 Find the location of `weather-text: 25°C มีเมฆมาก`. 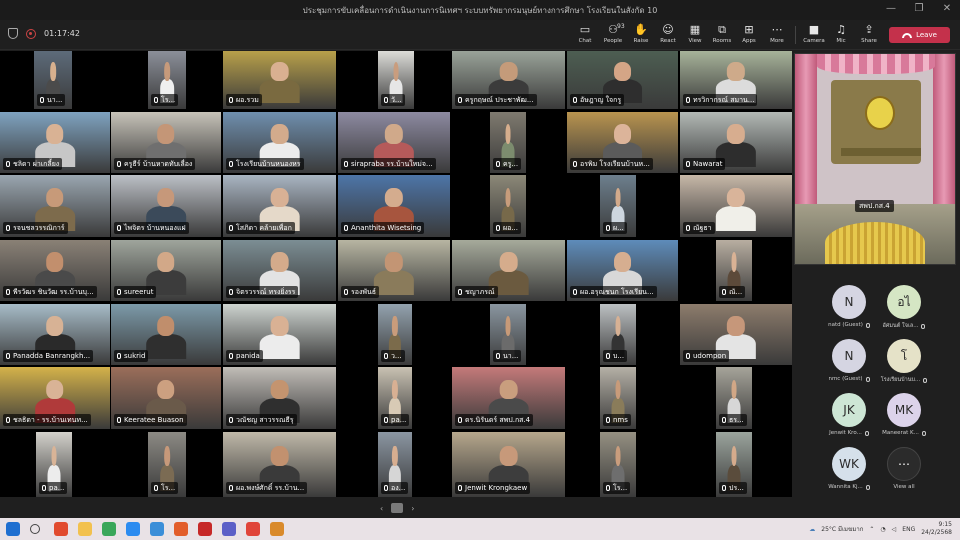

weather-text: 25°C มีเมฆมาก is located at coordinates (842, 529).